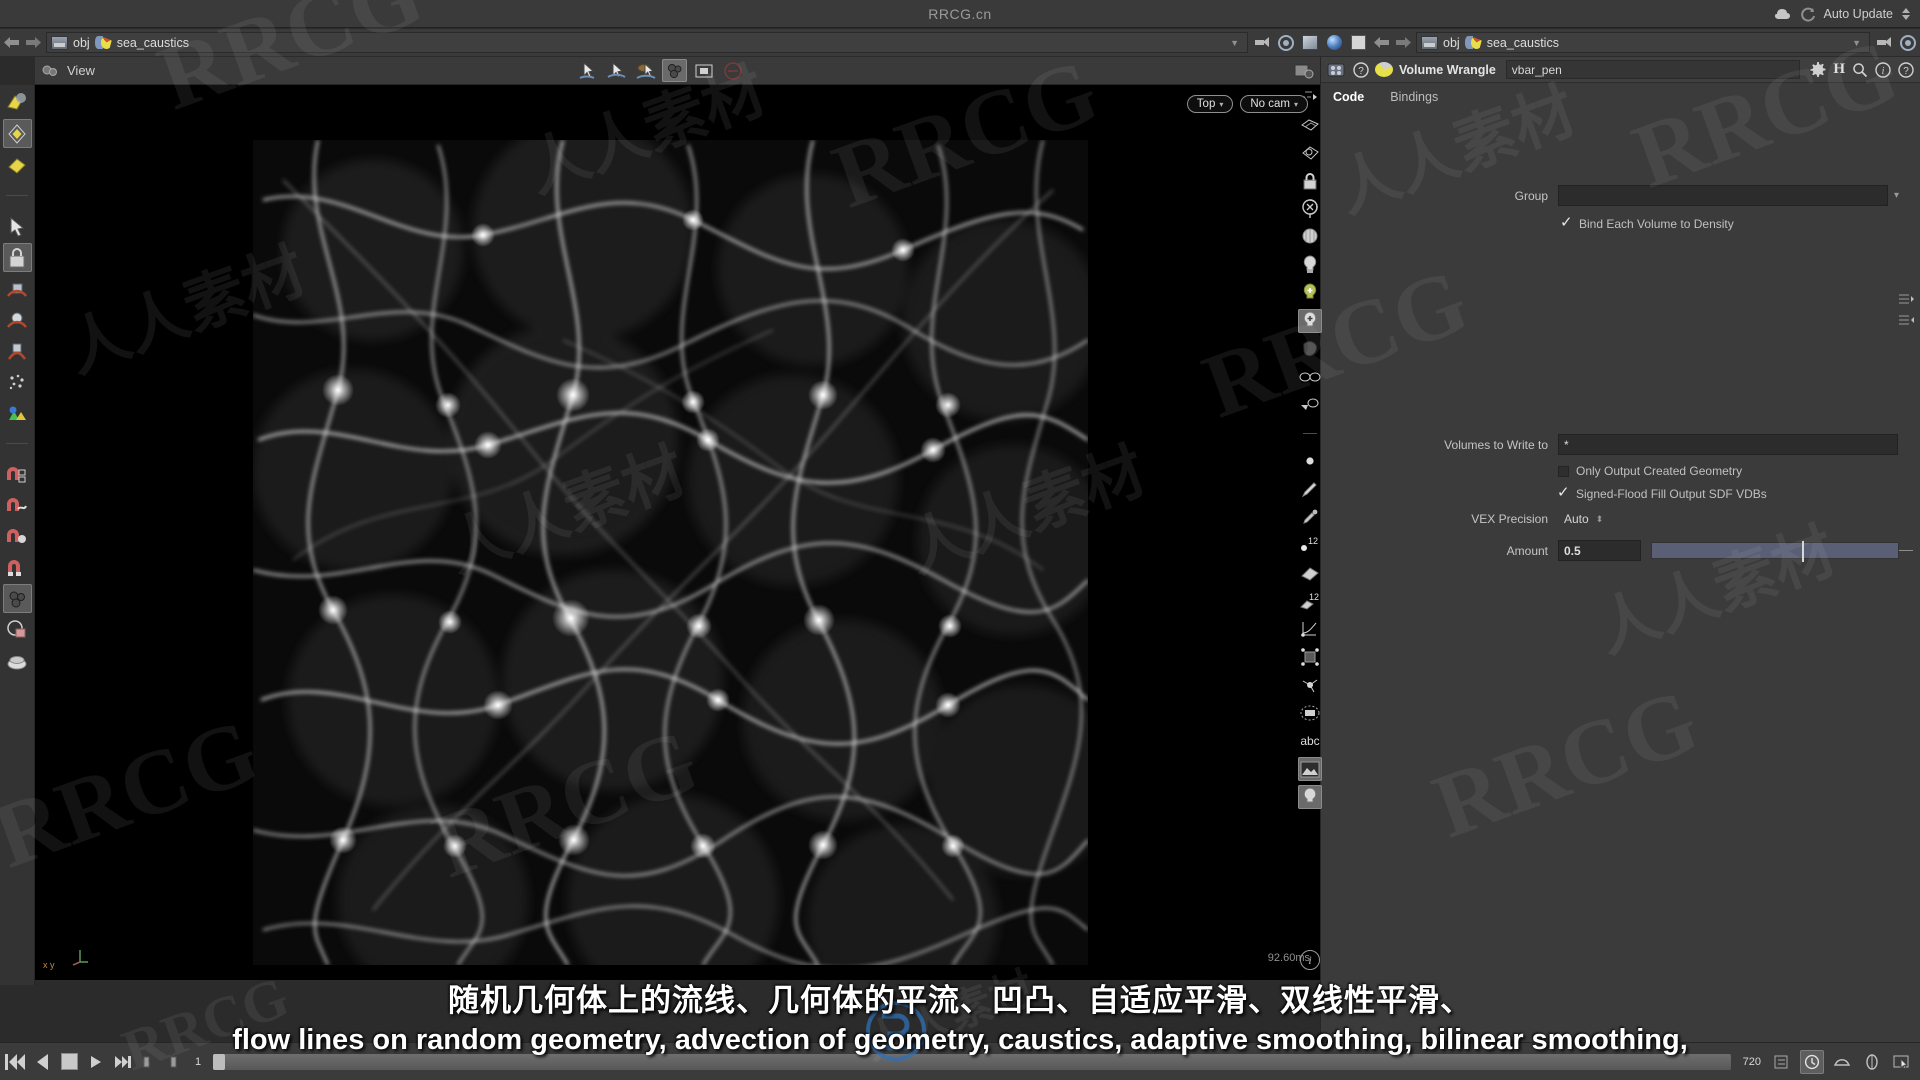  What do you see at coordinates (1643, 42) in the screenshot?
I see `path-input-right: obj sea_caustics ▼` at bounding box center [1643, 42].